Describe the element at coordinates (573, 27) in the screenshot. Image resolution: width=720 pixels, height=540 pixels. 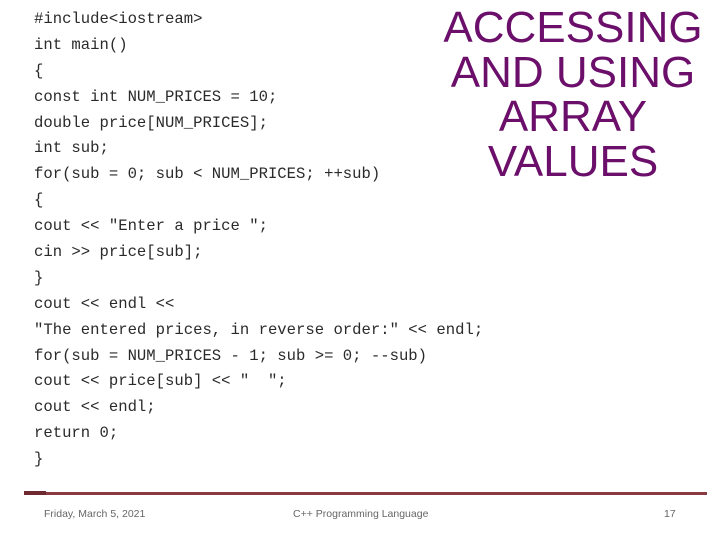
I see `slide-title-line: ACCESSING` at that location.